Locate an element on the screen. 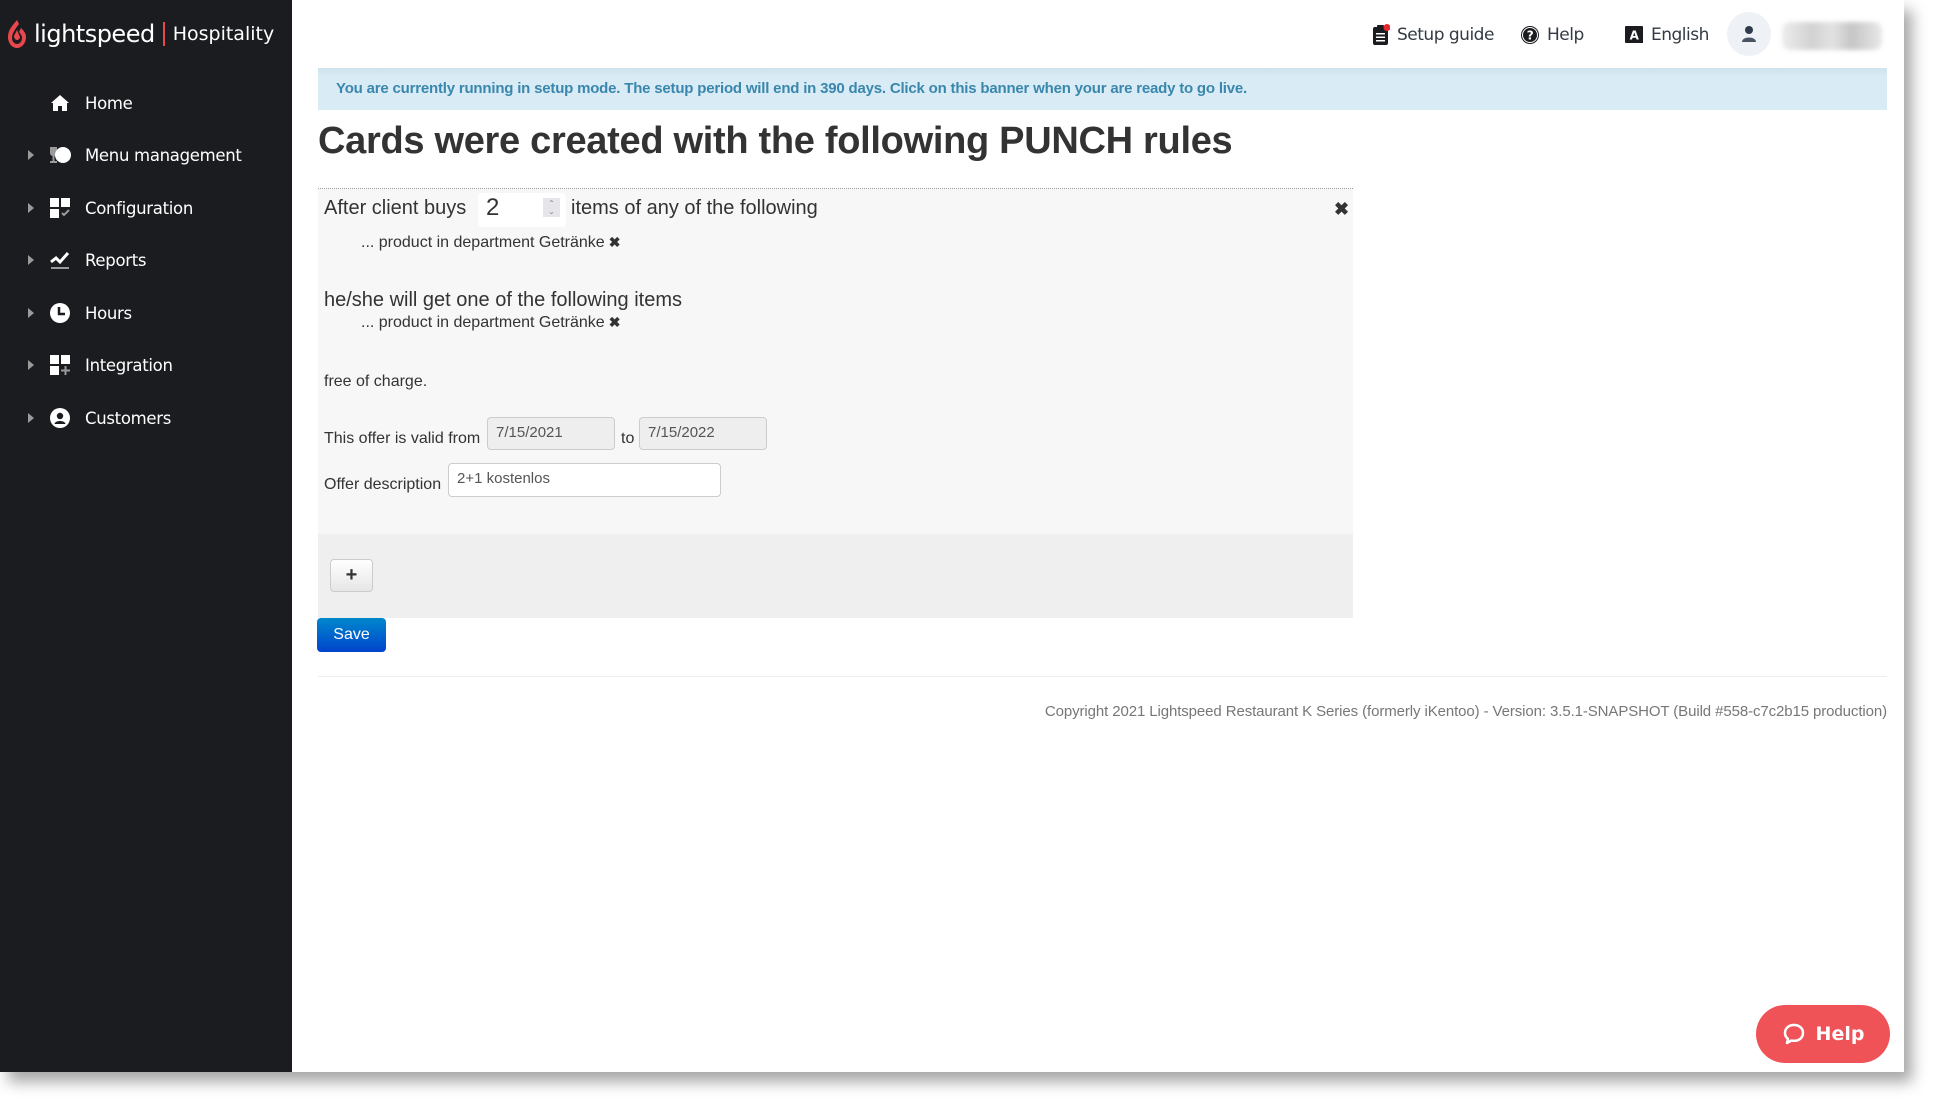 Image resolution: width=1934 pixels, height=1102 pixels. help-chat-button: Help is located at coordinates (1823, 1034).